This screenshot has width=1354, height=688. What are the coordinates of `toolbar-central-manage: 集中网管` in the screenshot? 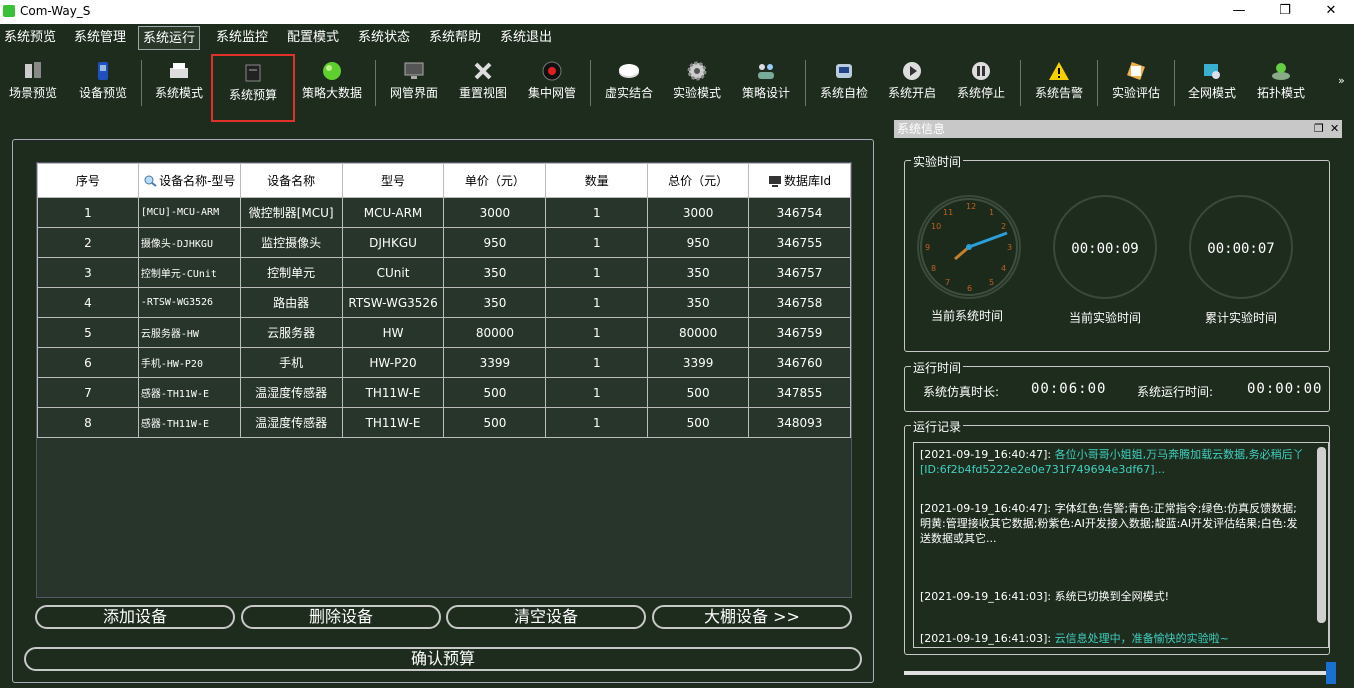 It's located at (552, 83).